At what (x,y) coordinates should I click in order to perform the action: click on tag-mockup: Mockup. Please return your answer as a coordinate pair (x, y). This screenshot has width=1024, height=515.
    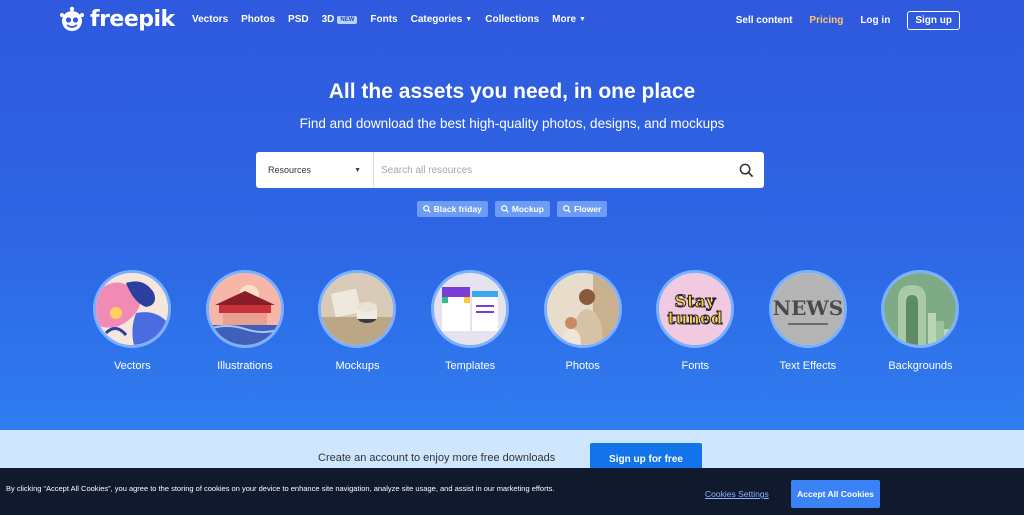
    Looking at the image, I should click on (522, 209).